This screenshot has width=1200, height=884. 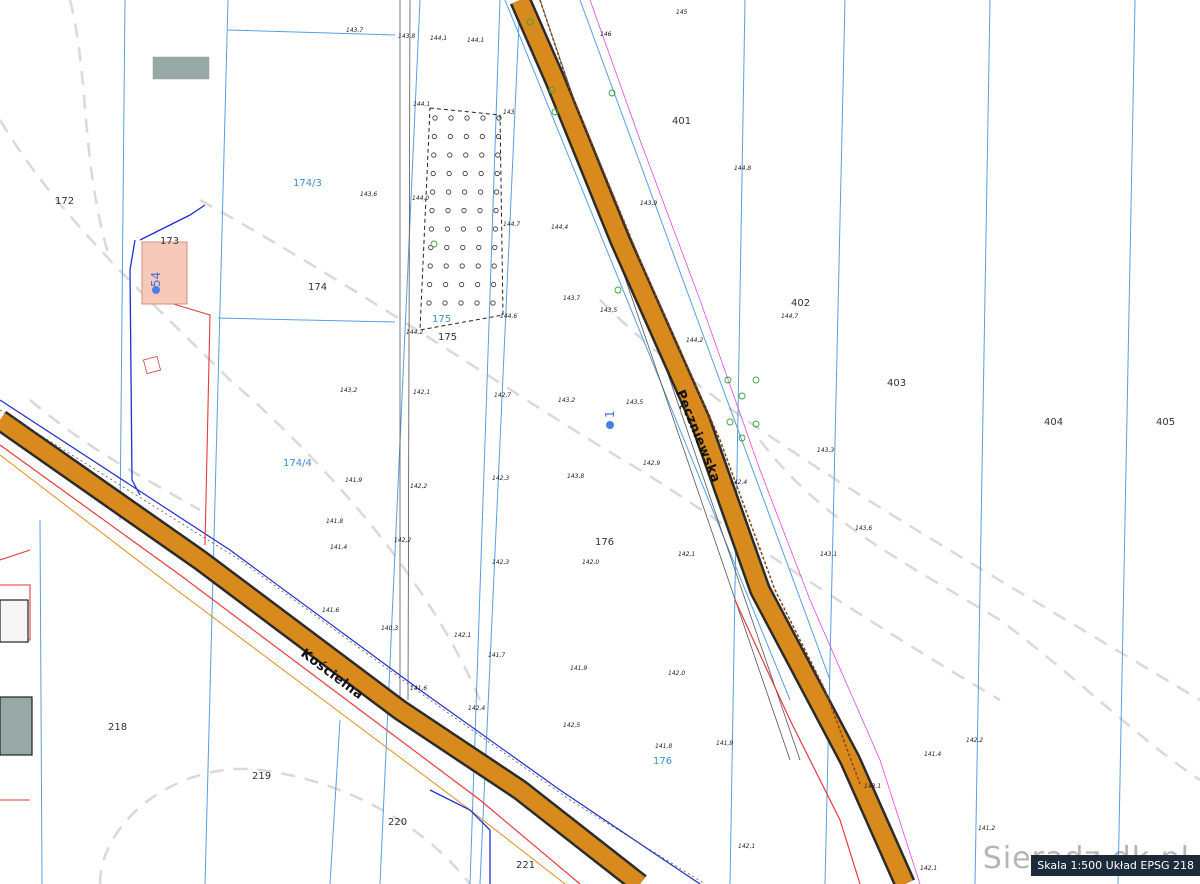 What do you see at coordinates (461, 219) in the screenshot?
I see `orchard-area` at bounding box center [461, 219].